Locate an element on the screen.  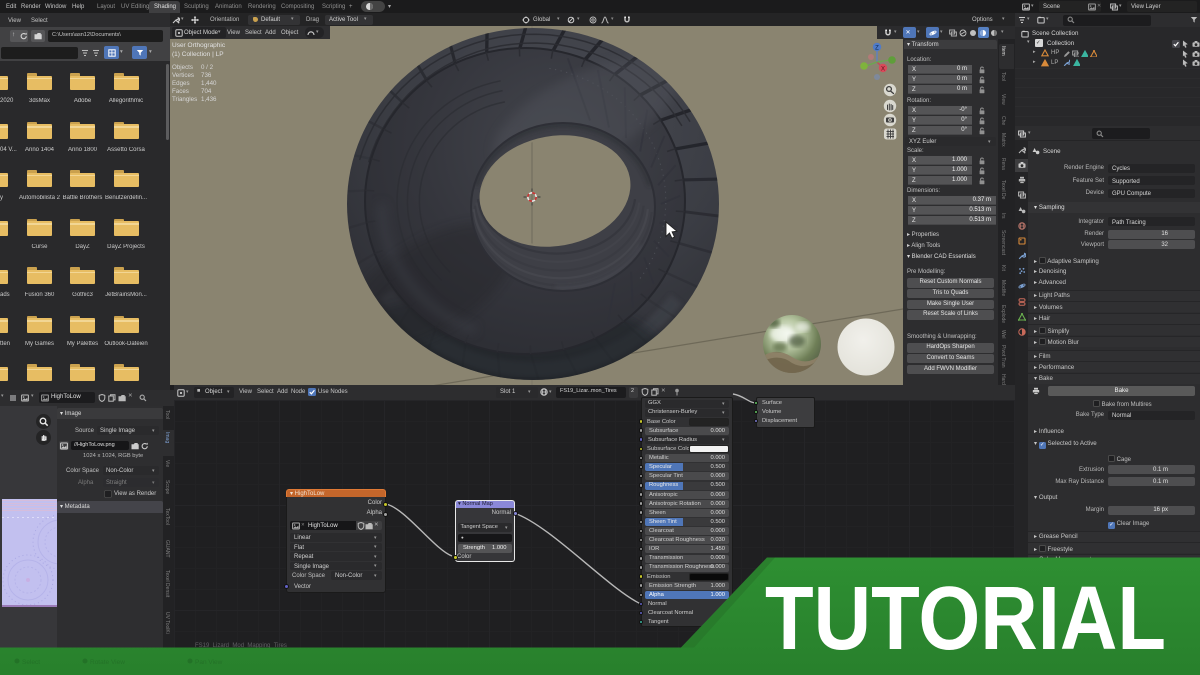
svg-text: Rotate View is located at coordinates (107, 662).